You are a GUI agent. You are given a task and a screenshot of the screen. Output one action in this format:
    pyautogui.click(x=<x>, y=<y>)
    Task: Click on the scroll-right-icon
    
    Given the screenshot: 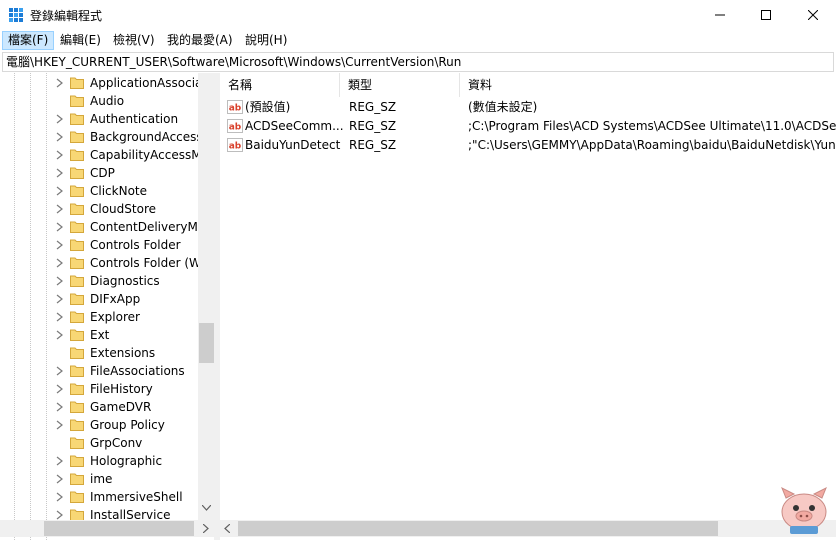 What is the action you would take?
    pyautogui.click(x=206, y=528)
    